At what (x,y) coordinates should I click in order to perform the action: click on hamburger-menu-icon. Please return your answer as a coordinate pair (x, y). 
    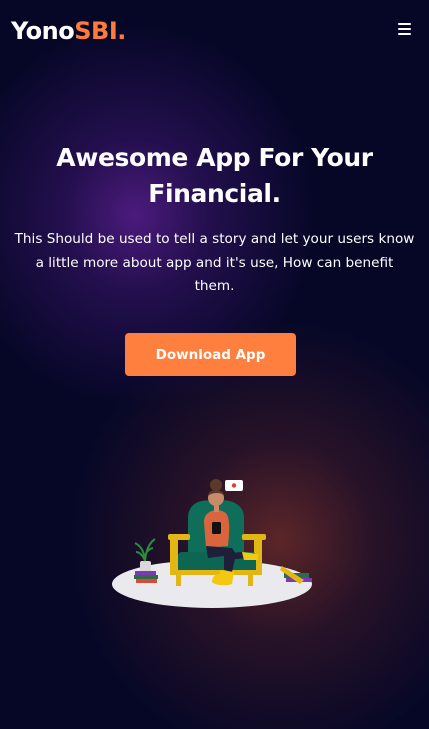
    Looking at the image, I should click on (404, 30).